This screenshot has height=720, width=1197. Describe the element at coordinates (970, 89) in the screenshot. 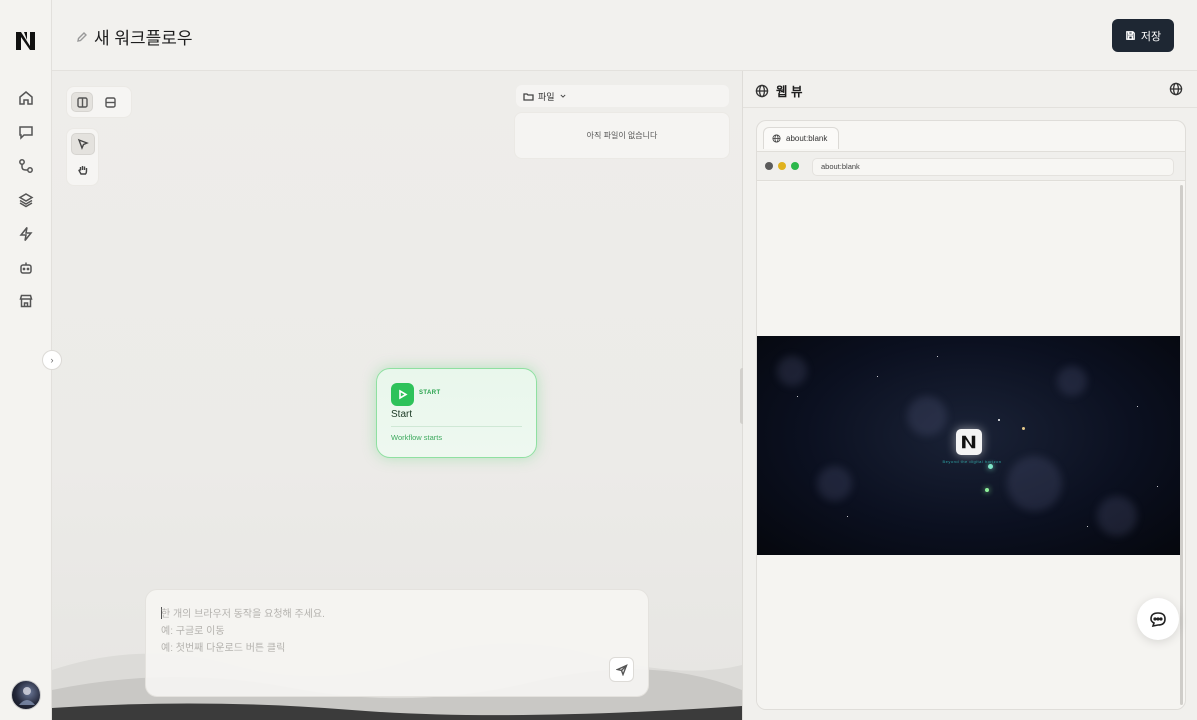

I see `web-view-header: 웹 뷰` at that location.